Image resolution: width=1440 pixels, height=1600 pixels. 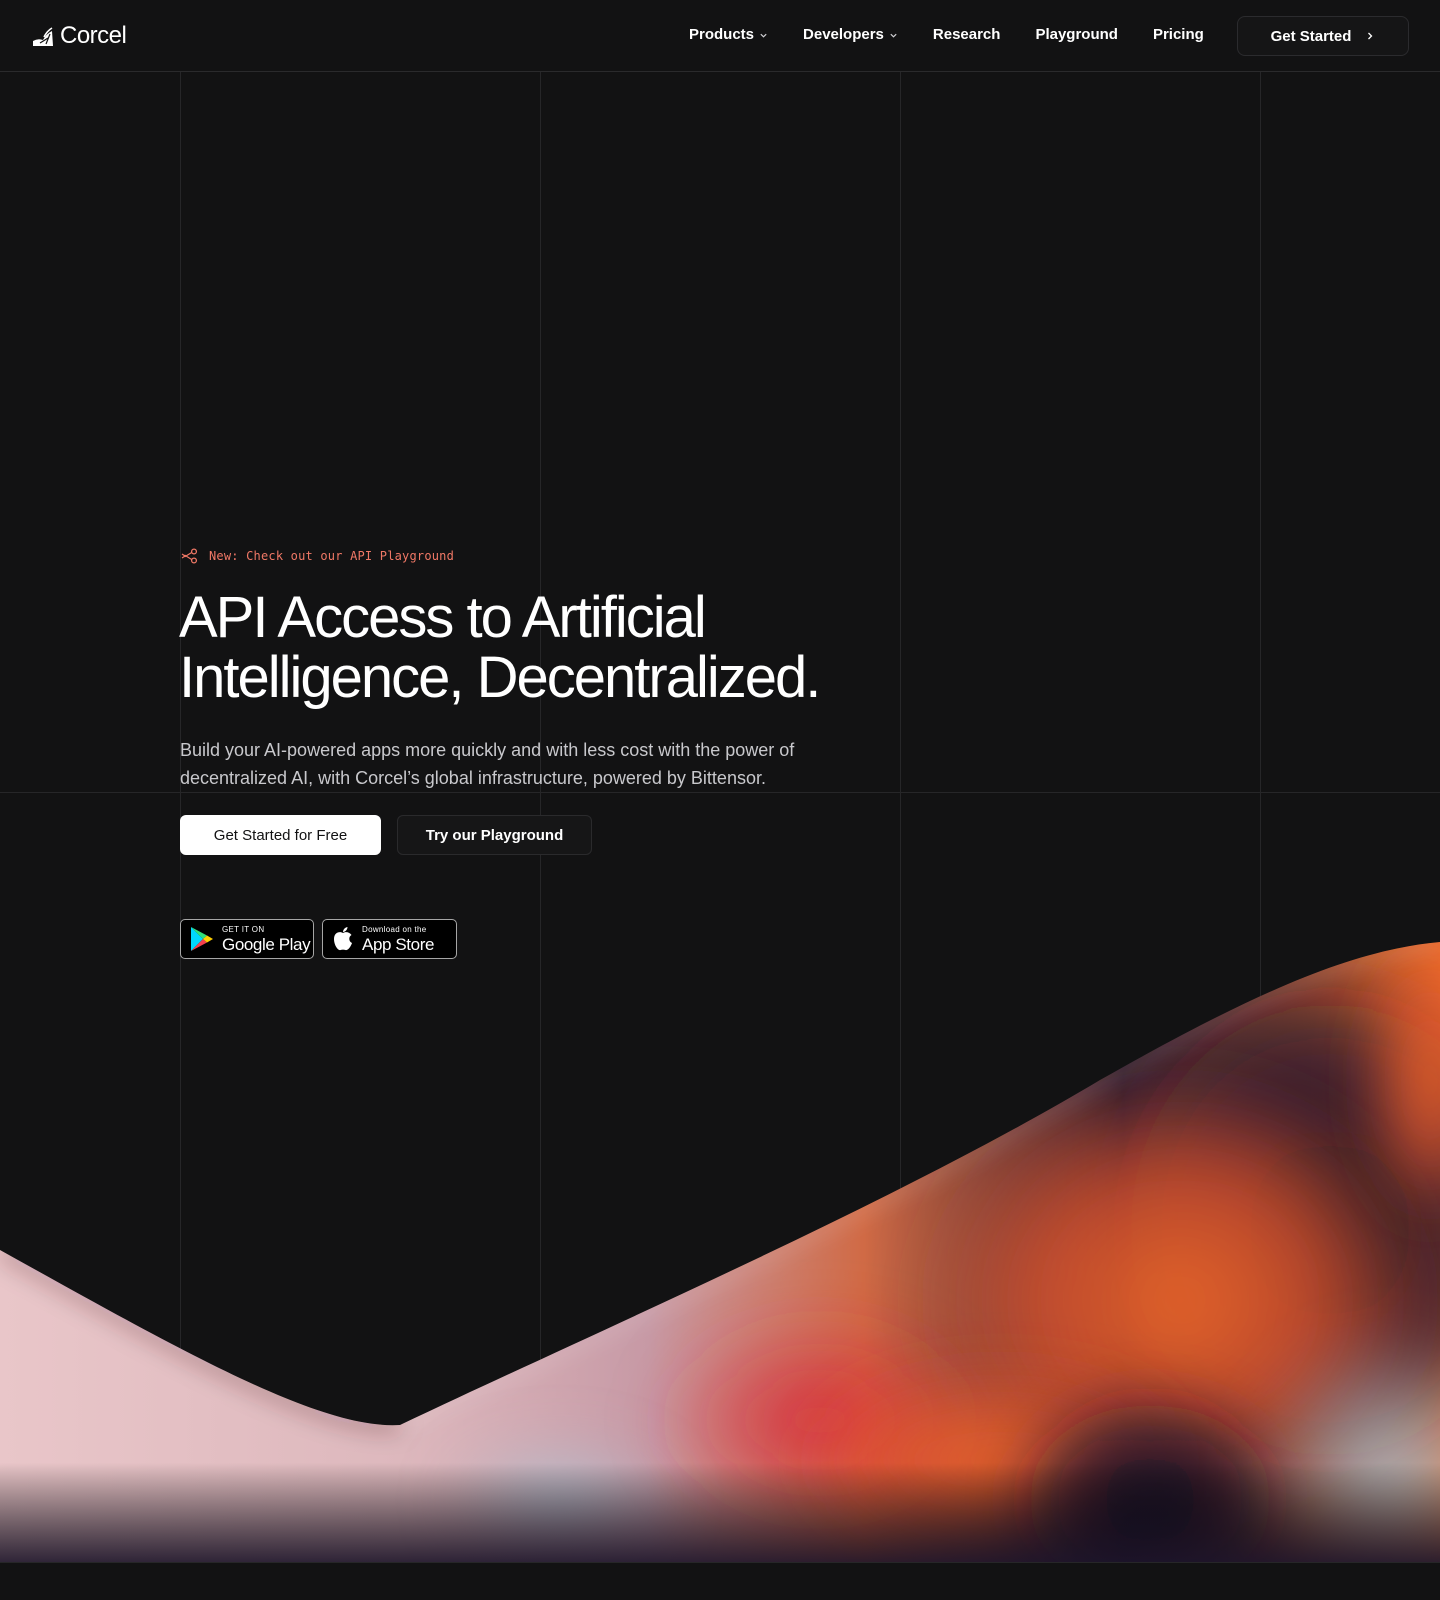 I want to click on google-play-icon, so click(x=202, y=939).